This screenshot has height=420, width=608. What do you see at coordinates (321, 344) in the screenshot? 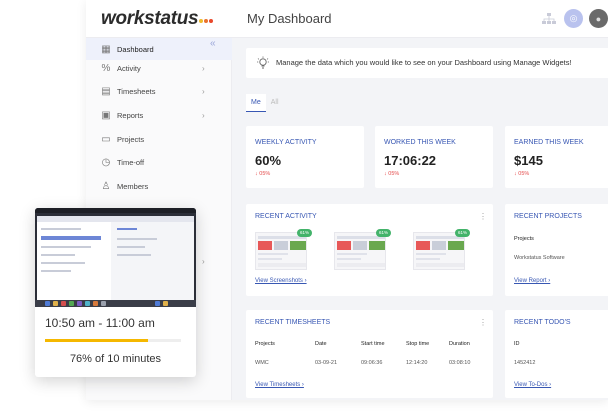
I see `column-header: Date` at bounding box center [321, 344].